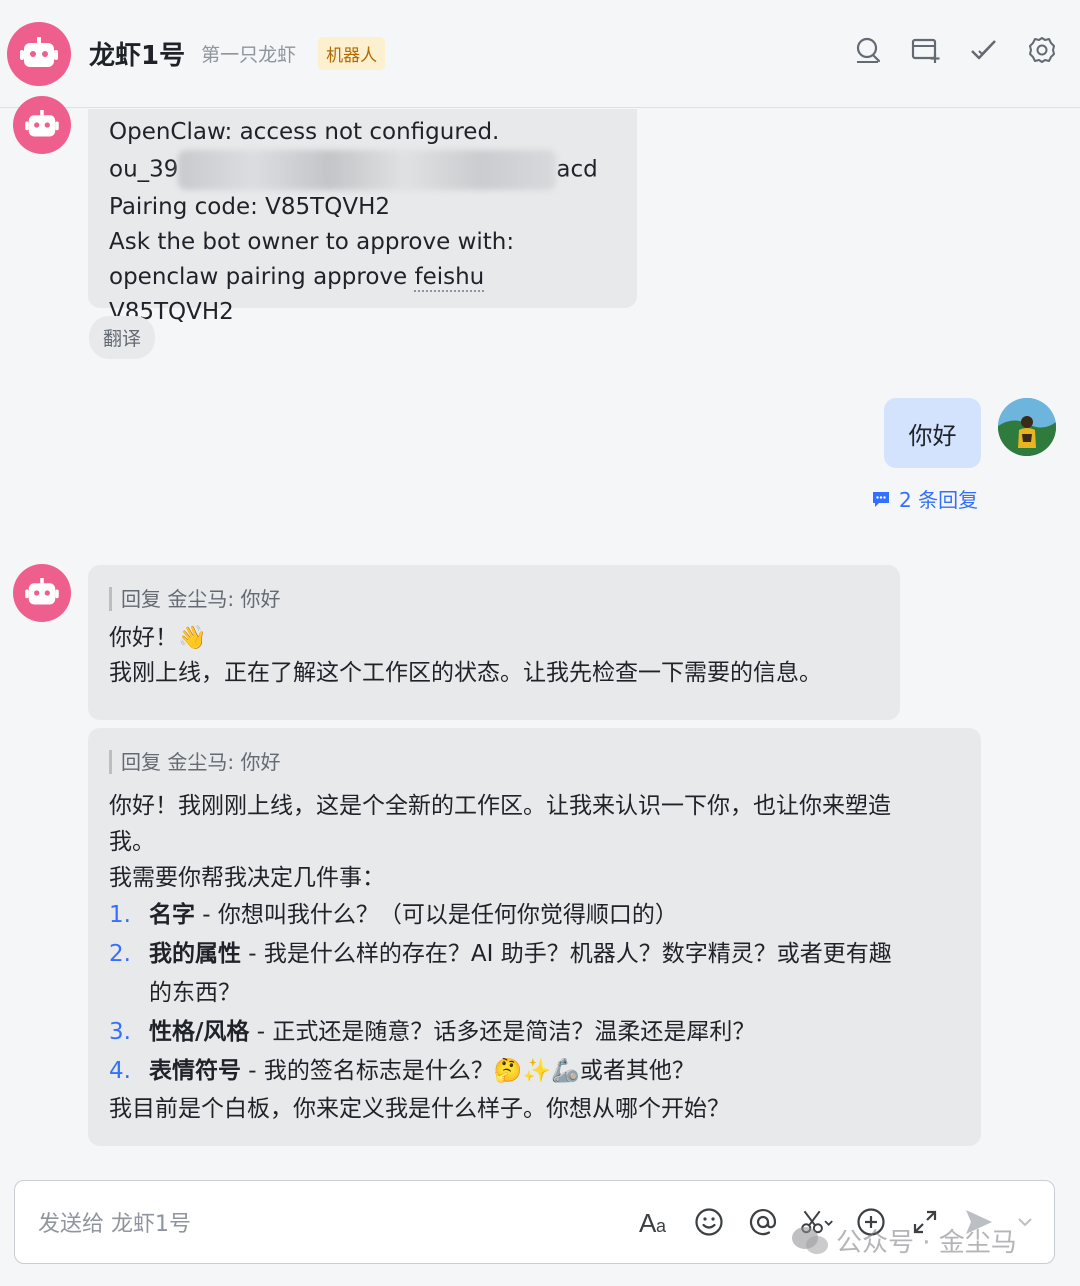  I want to click on redacted-text, so click(367, 170).